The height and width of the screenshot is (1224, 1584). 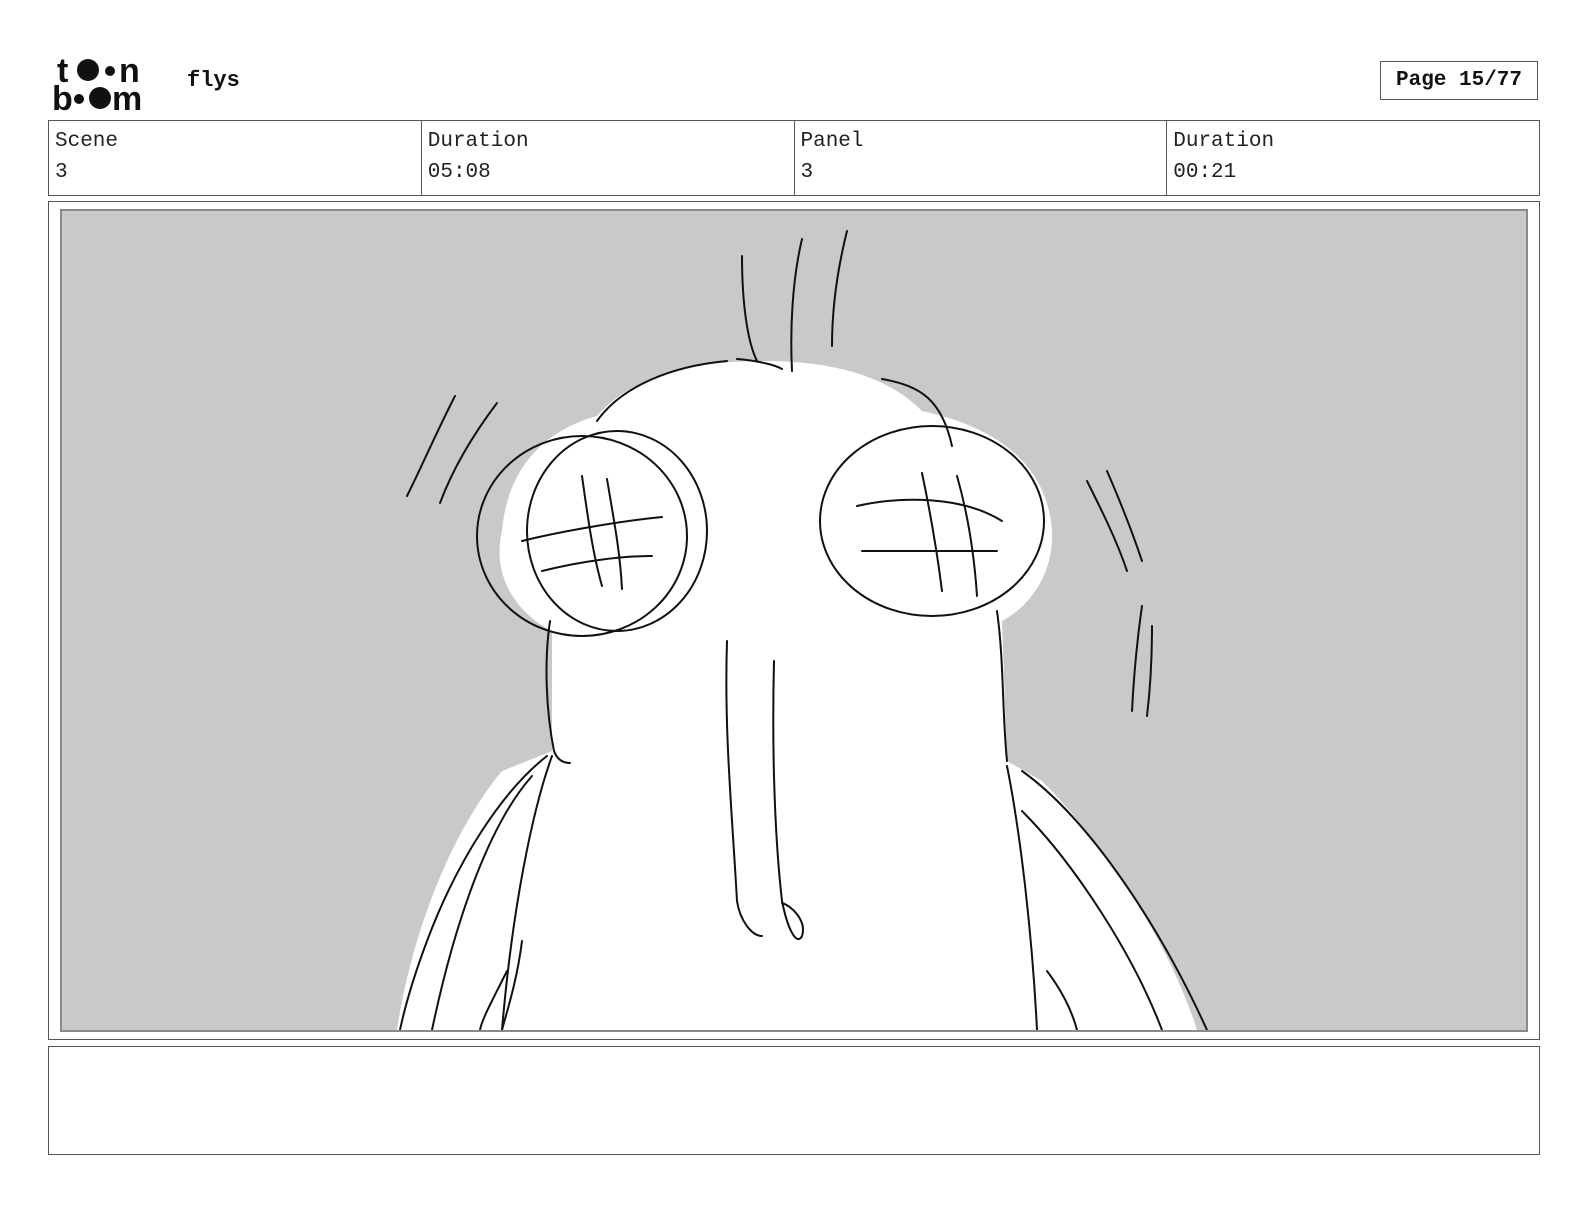 What do you see at coordinates (981, 158) in the screenshot?
I see `panel-cell: Panel 3` at bounding box center [981, 158].